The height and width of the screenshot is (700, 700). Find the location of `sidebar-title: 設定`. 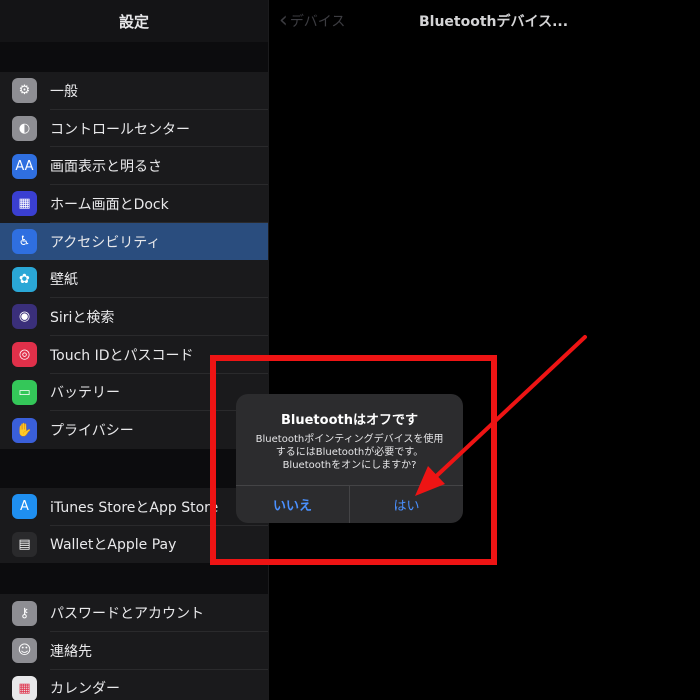

sidebar-title: 設定 is located at coordinates (134, 21).